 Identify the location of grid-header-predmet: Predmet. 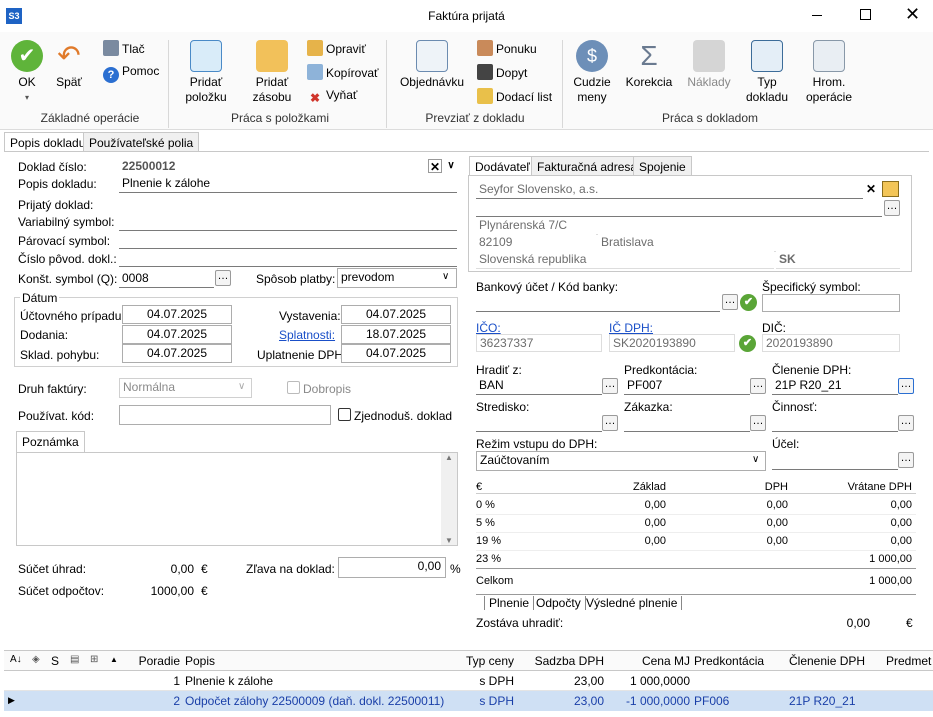
(908, 661).